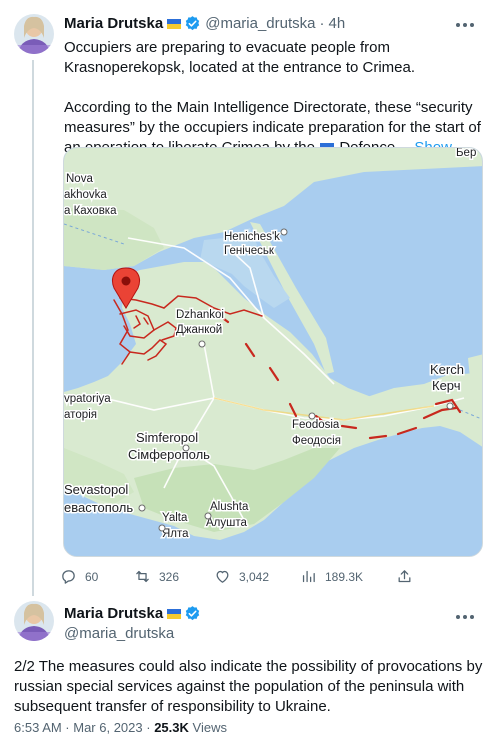 Image resolution: width=497 pixels, height=750 pixels. What do you see at coordinates (92, 576) in the screenshot?
I see `reply-count: 60` at bounding box center [92, 576].